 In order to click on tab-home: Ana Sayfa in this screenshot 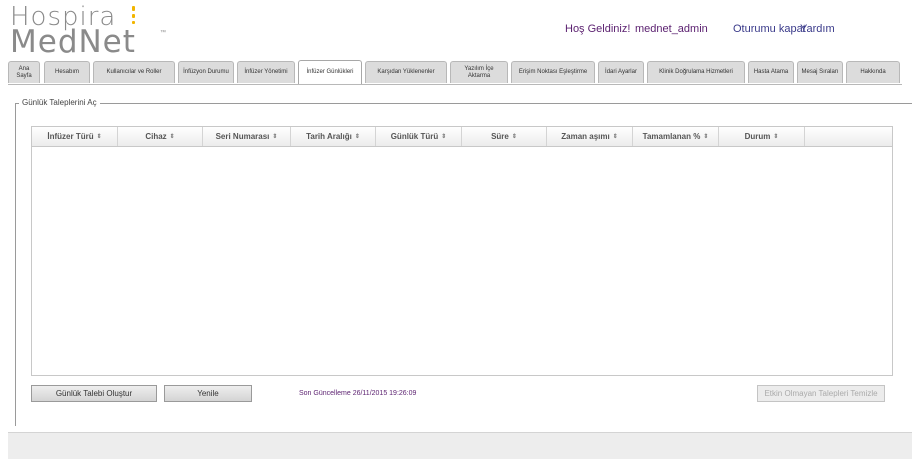, I will do `click(24, 72)`.